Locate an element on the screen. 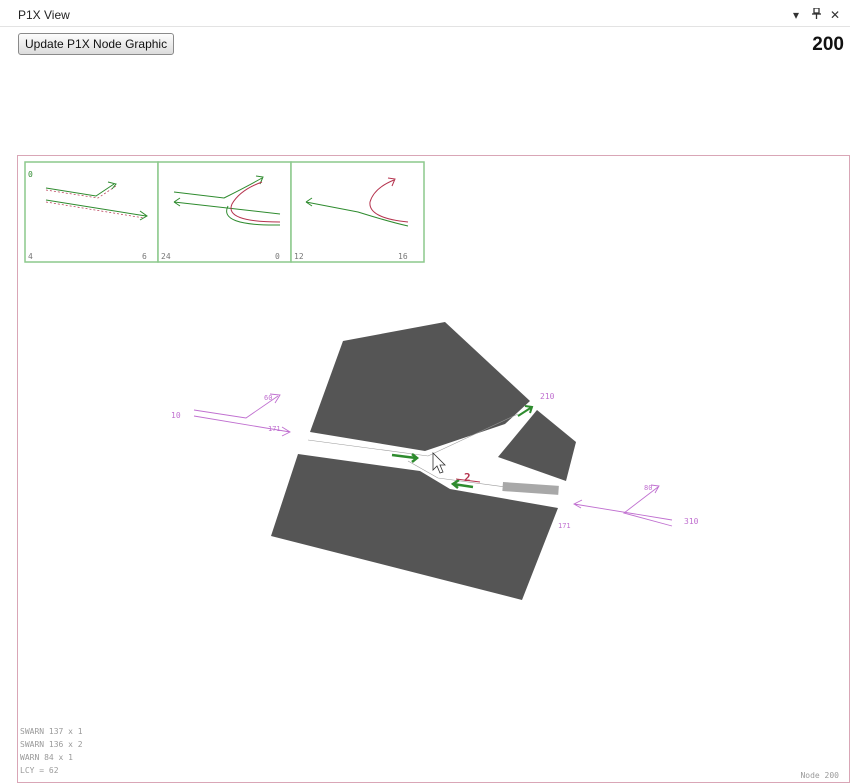 The height and width of the screenshot is (784, 850). approach-310-volumes: 310 80 171 is located at coordinates (628, 507).